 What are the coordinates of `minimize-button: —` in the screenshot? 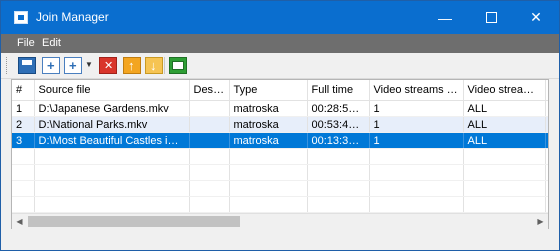 It's located at (445, 17).